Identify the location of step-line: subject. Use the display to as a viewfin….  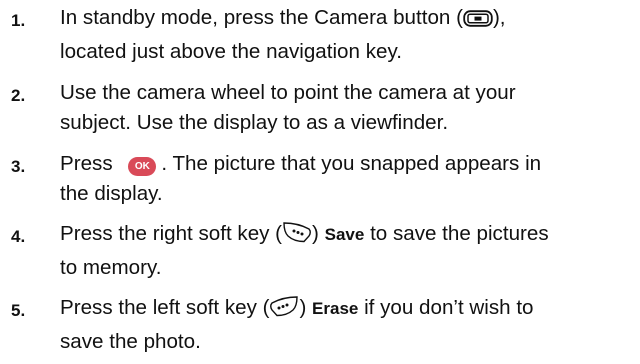
(254, 122).